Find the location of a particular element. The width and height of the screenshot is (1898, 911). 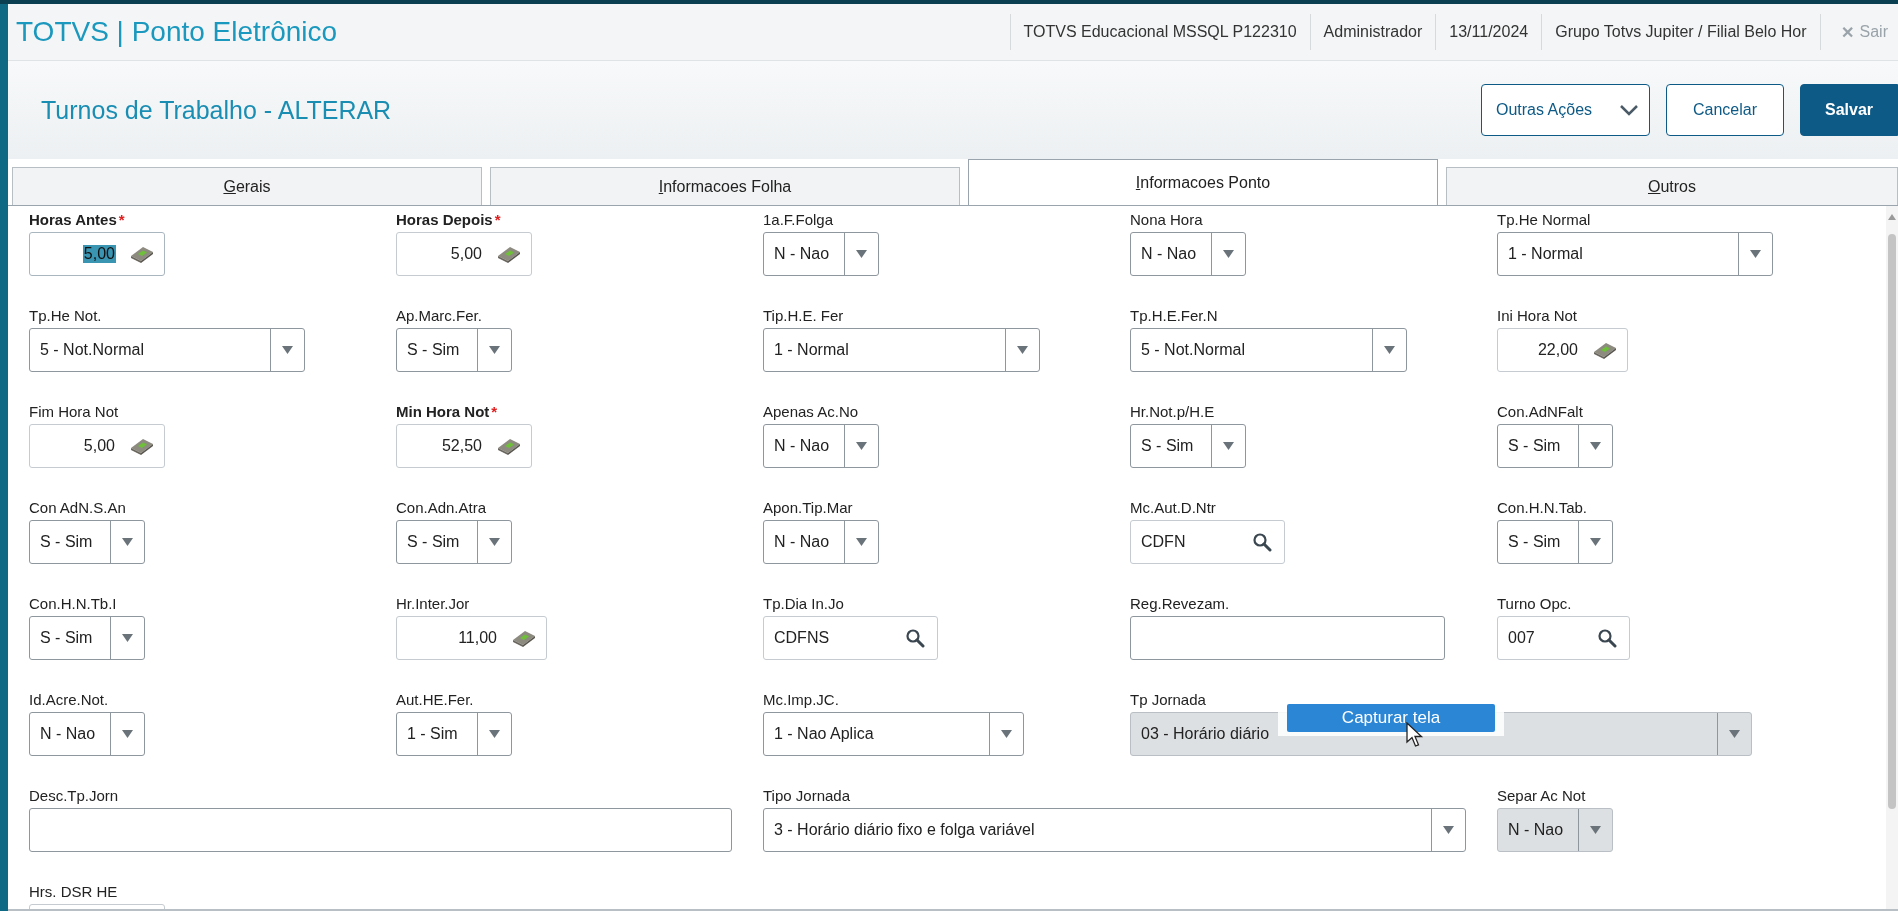

field-label: Con.Adn.Atra is located at coordinates (441, 508).